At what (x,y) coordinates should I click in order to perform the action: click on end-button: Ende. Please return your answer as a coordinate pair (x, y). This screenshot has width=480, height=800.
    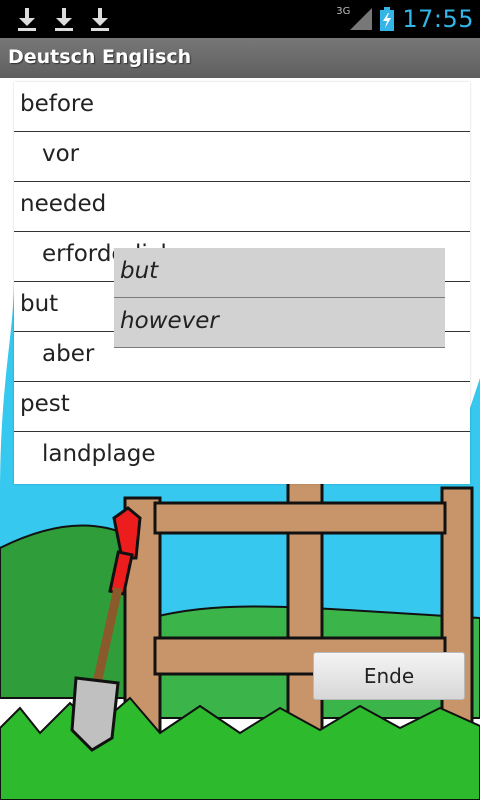
    Looking at the image, I should click on (389, 676).